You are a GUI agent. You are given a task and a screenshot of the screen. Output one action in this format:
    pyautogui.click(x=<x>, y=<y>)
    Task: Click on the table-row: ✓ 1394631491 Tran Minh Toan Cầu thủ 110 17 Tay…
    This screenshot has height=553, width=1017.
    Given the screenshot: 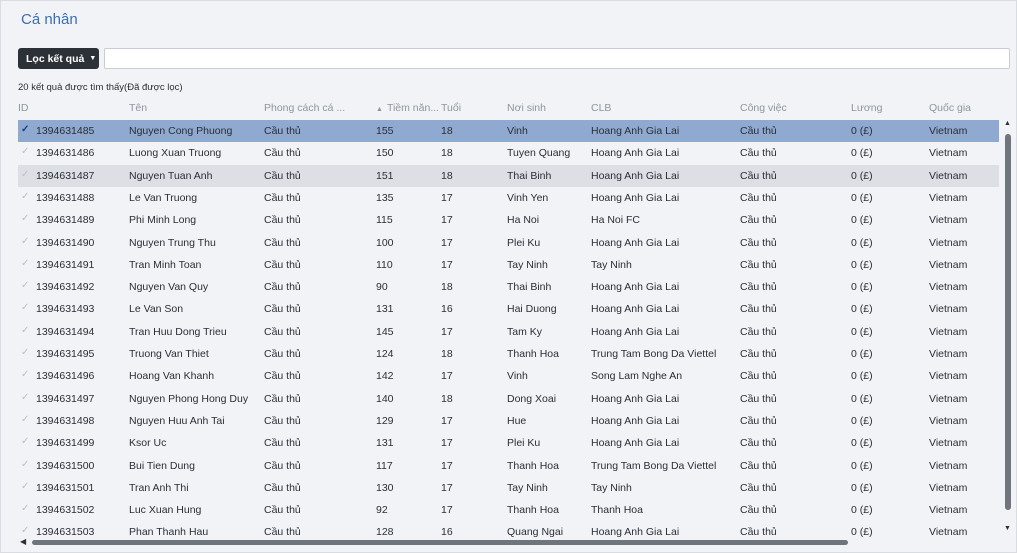 What is the action you would take?
    pyautogui.click(x=508, y=265)
    